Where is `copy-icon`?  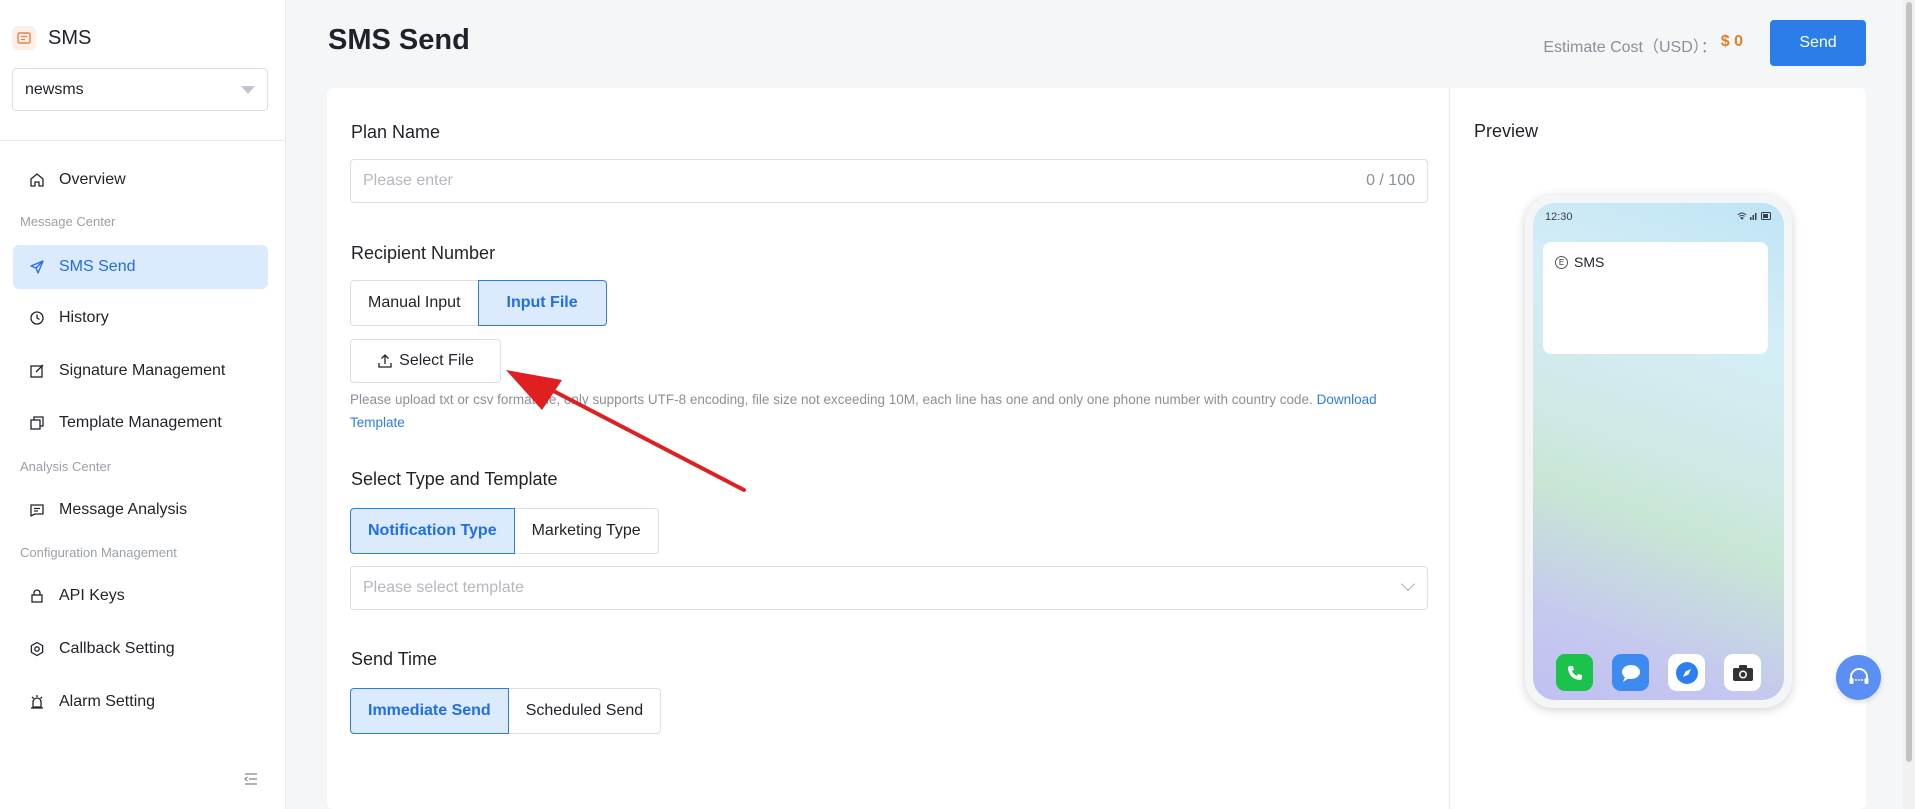 copy-icon is located at coordinates (37, 423).